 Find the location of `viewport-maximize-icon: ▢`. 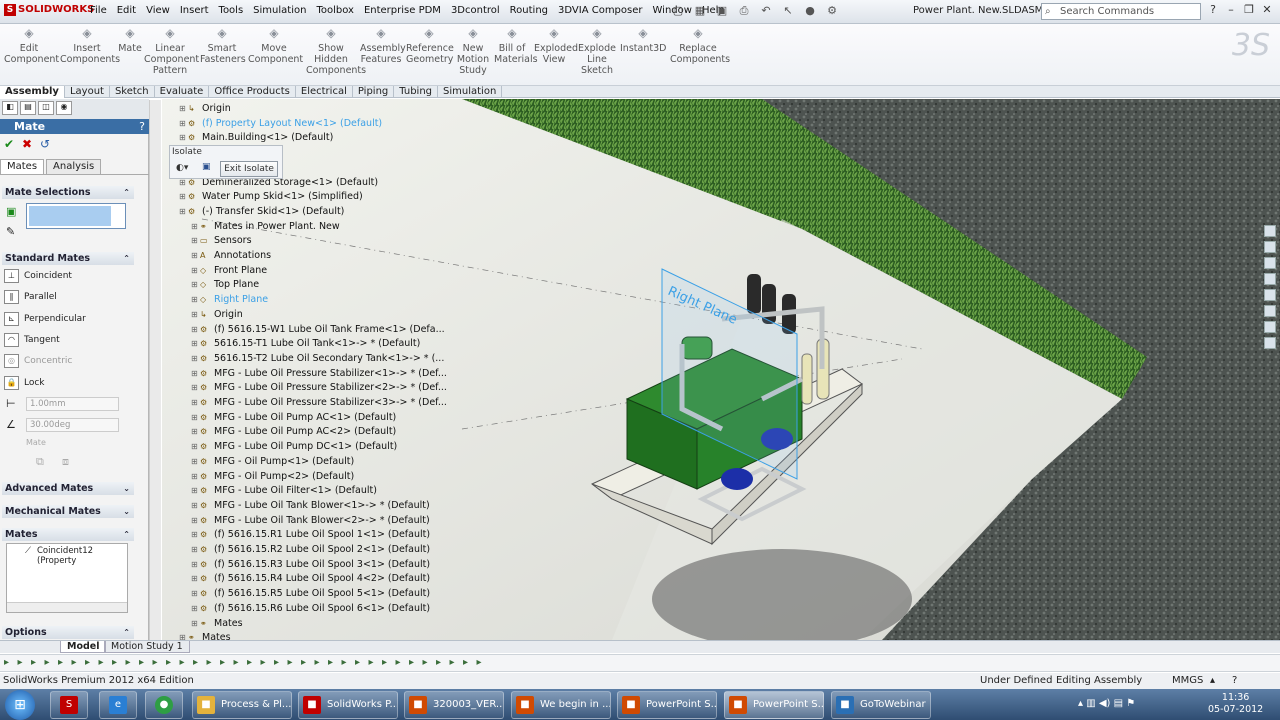

viewport-maximize-icon: ▢ is located at coordinates (1241, 99).